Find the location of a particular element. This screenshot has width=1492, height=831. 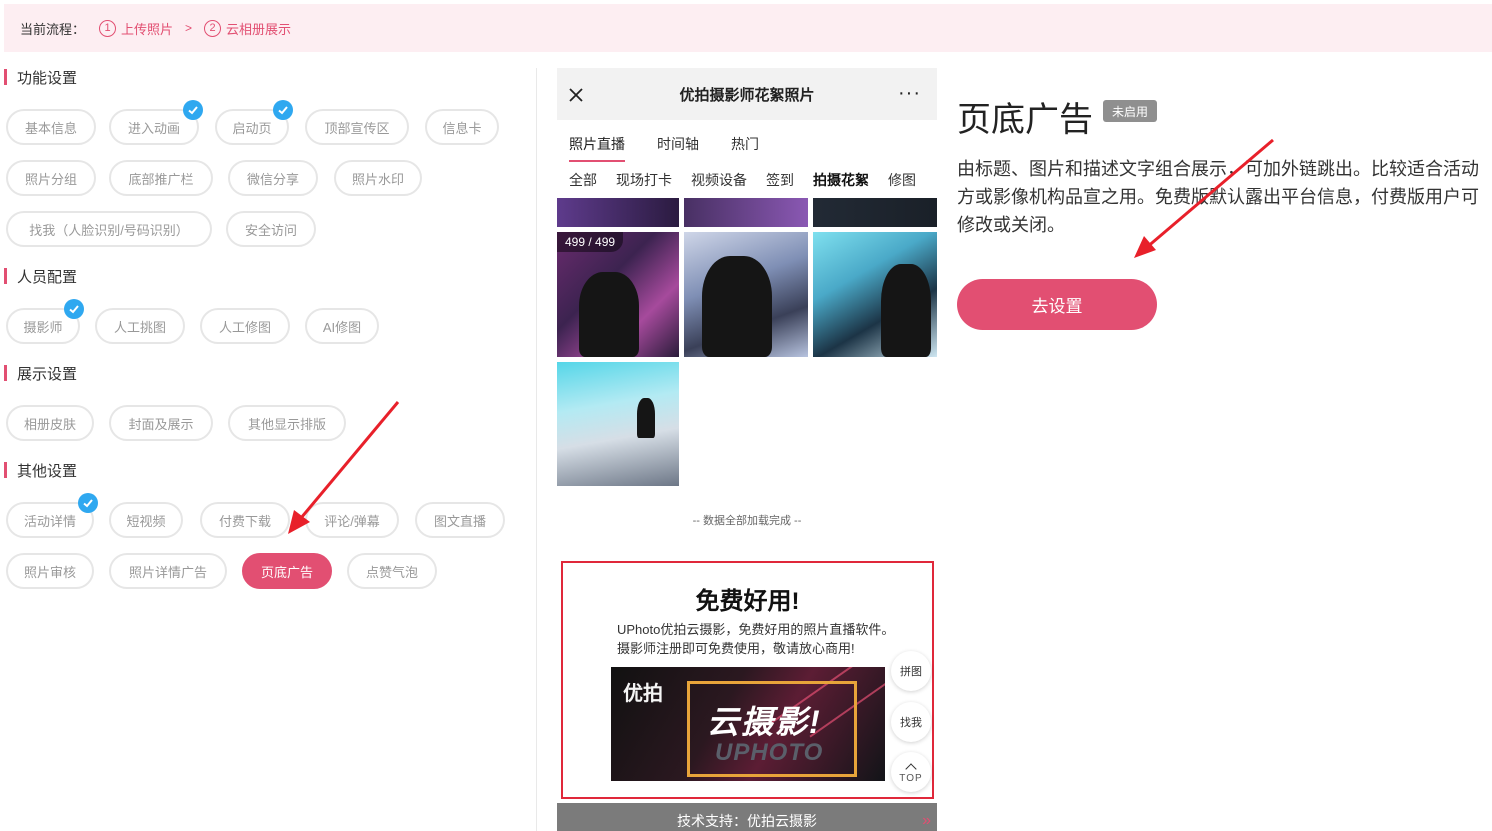

section-title-other: 其他设置 is located at coordinates (40, 470).